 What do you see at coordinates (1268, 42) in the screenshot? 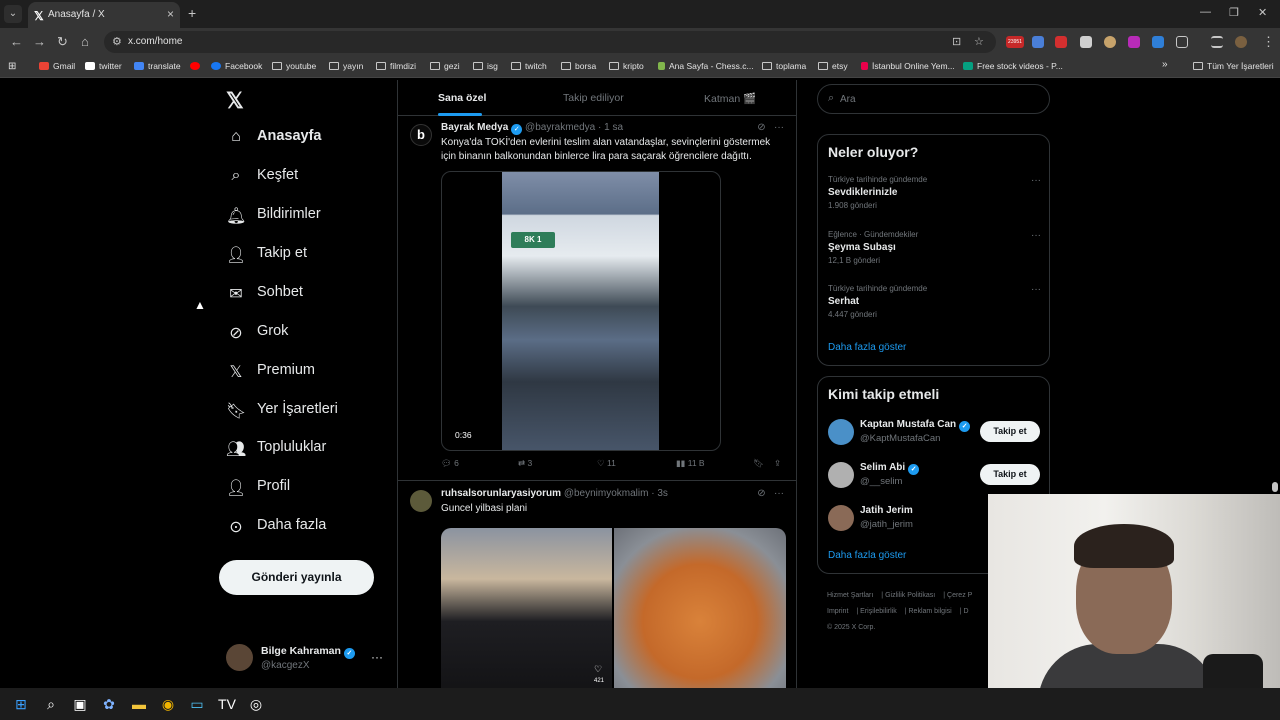
I see `browser-menu-icon: ⋮` at bounding box center [1268, 42].